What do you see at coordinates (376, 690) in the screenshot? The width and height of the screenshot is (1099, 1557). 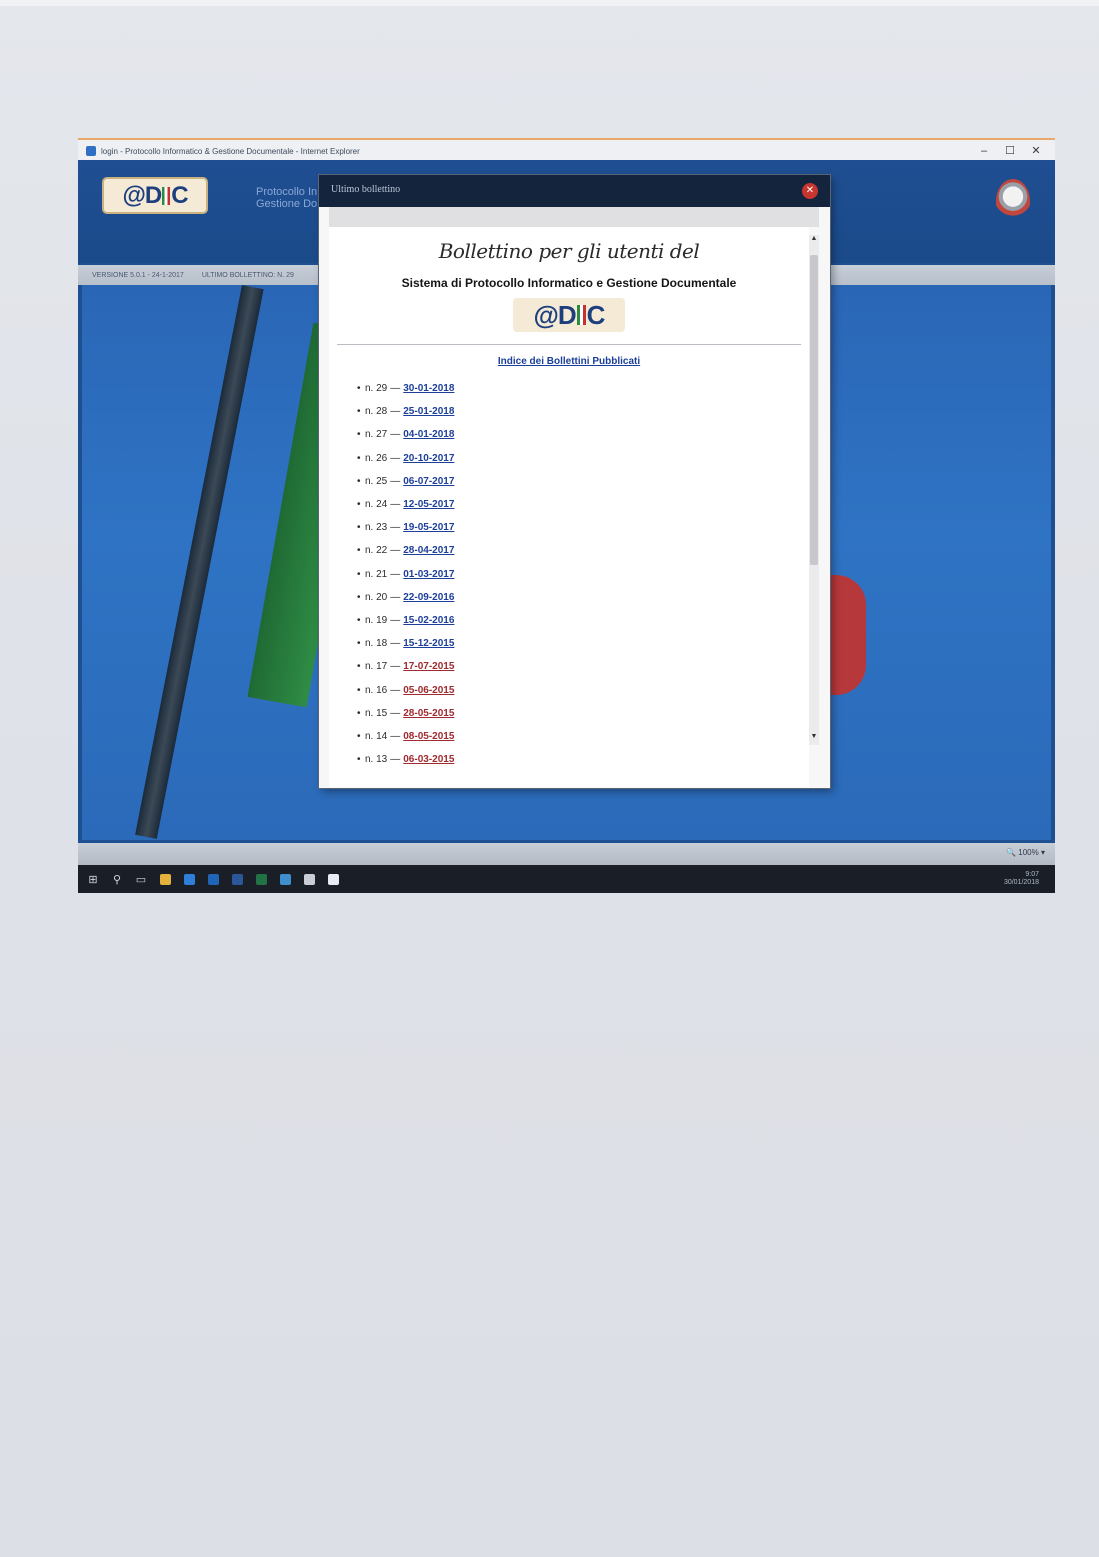 I see `bulletin-number: n. 16` at bounding box center [376, 690].